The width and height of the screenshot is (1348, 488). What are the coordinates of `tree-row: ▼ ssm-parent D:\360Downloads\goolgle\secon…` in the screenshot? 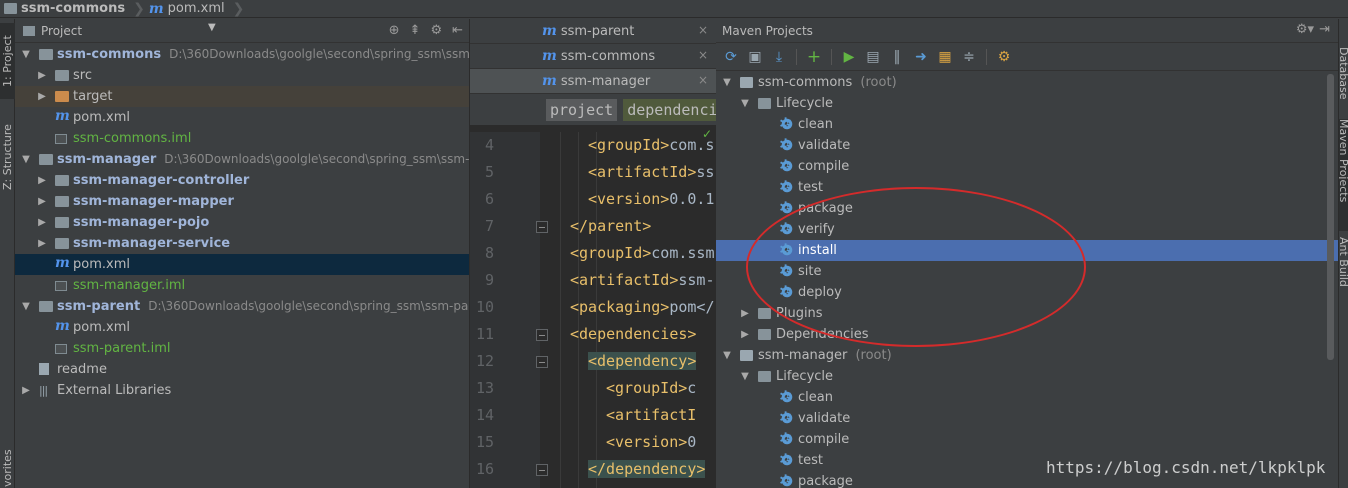 It's located at (242, 306).